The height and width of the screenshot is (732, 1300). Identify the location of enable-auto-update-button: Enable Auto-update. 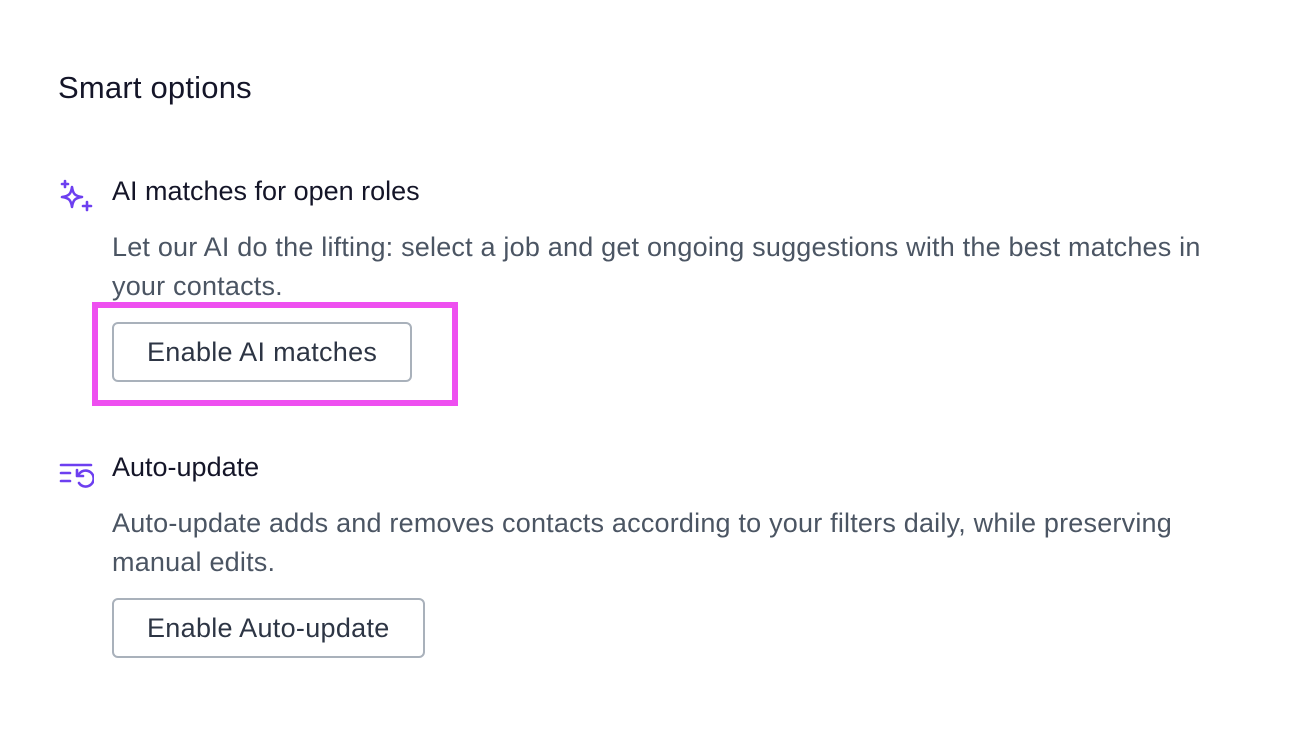
(268, 628).